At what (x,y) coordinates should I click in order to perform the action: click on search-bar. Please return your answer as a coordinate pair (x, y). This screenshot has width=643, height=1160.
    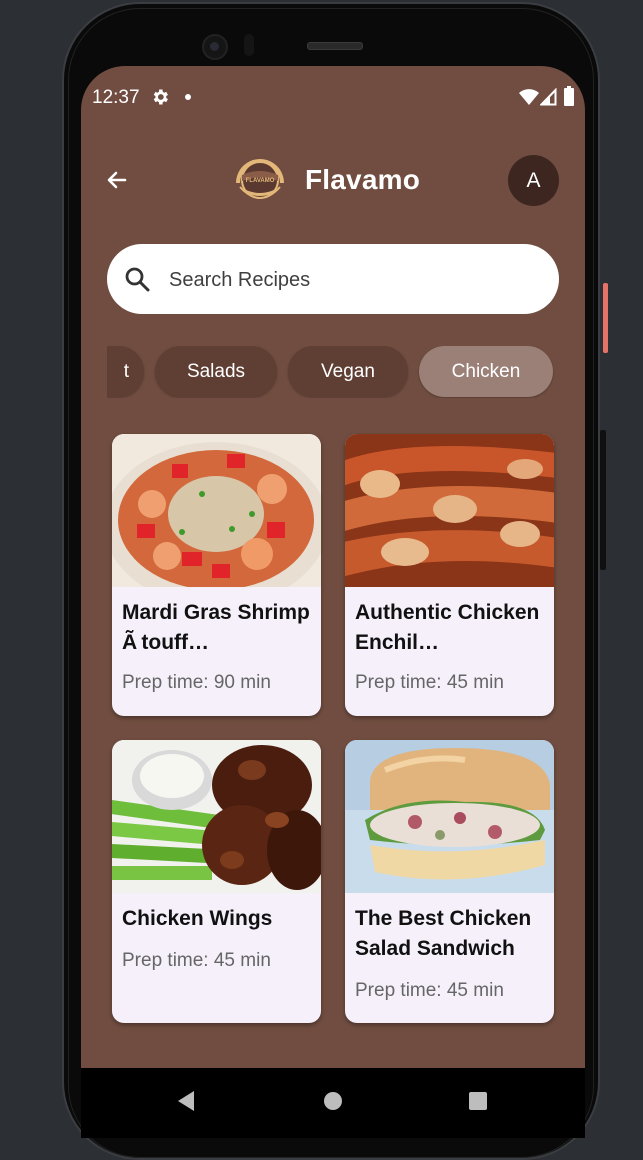
    Looking at the image, I should click on (333, 279).